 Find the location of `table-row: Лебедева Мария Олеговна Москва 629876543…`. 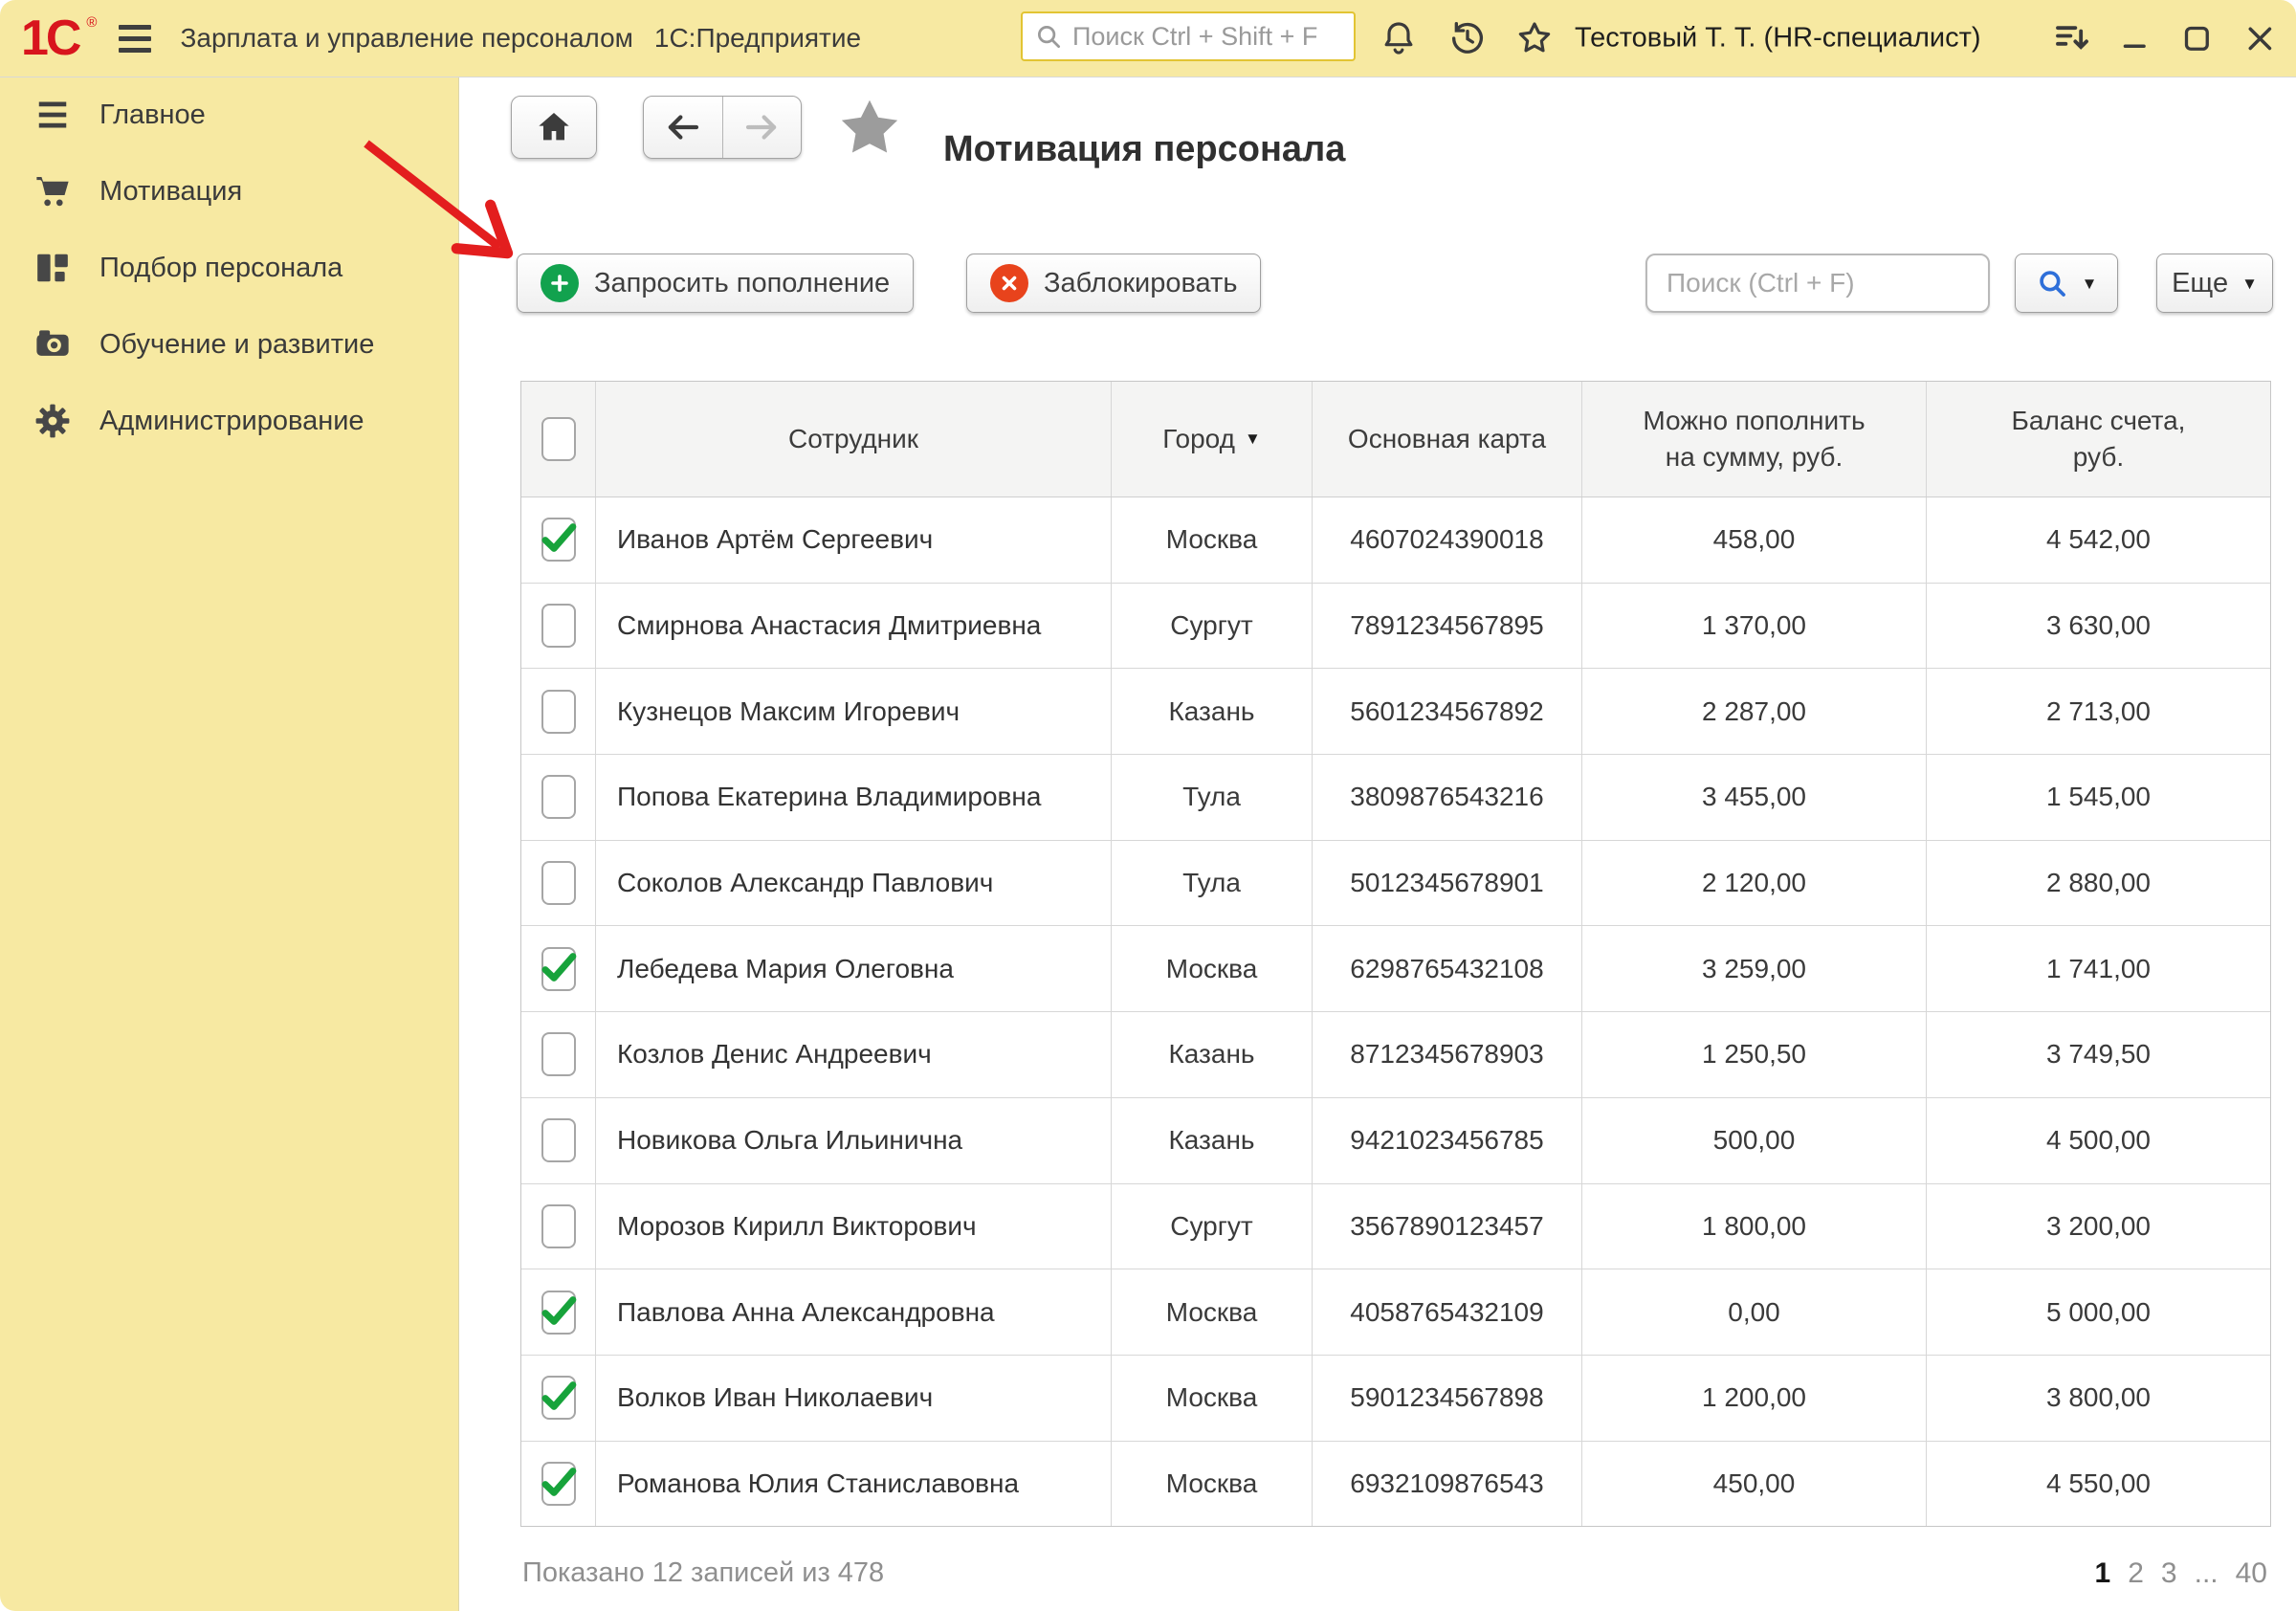

table-row: Лебедева Мария Олеговна Москва 629876543… is located at coordinates (1396, 969).